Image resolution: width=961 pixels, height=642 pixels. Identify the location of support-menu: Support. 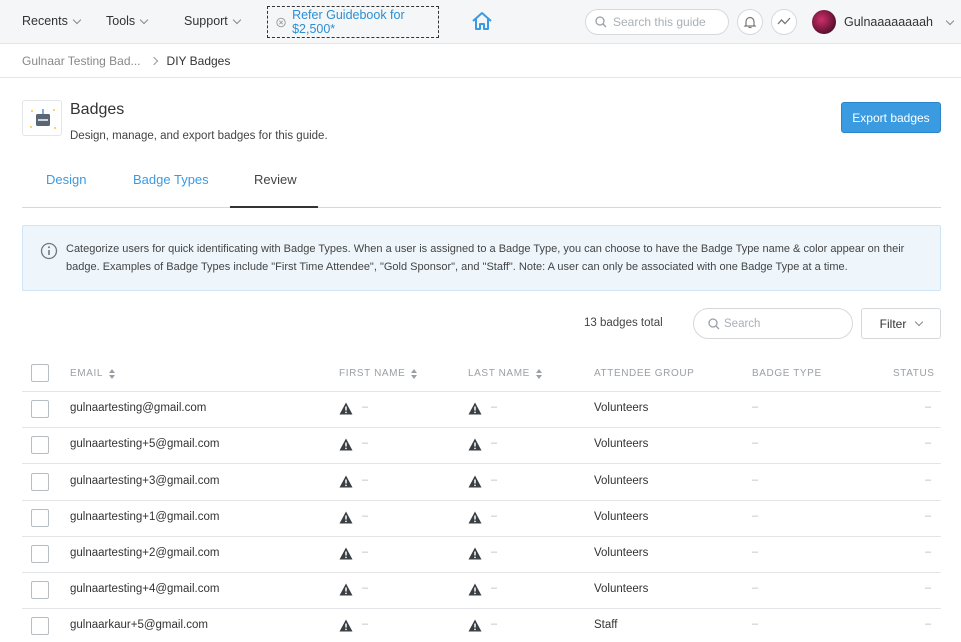
(213, 21).